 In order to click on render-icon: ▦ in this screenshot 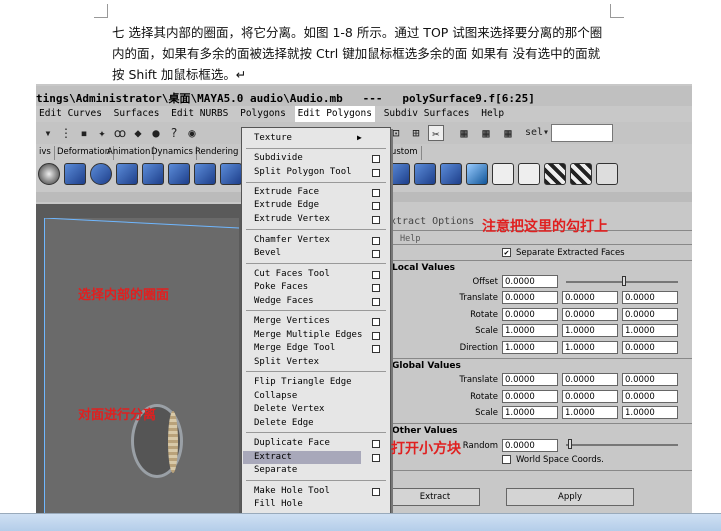, I will do `click(464, 133)`.